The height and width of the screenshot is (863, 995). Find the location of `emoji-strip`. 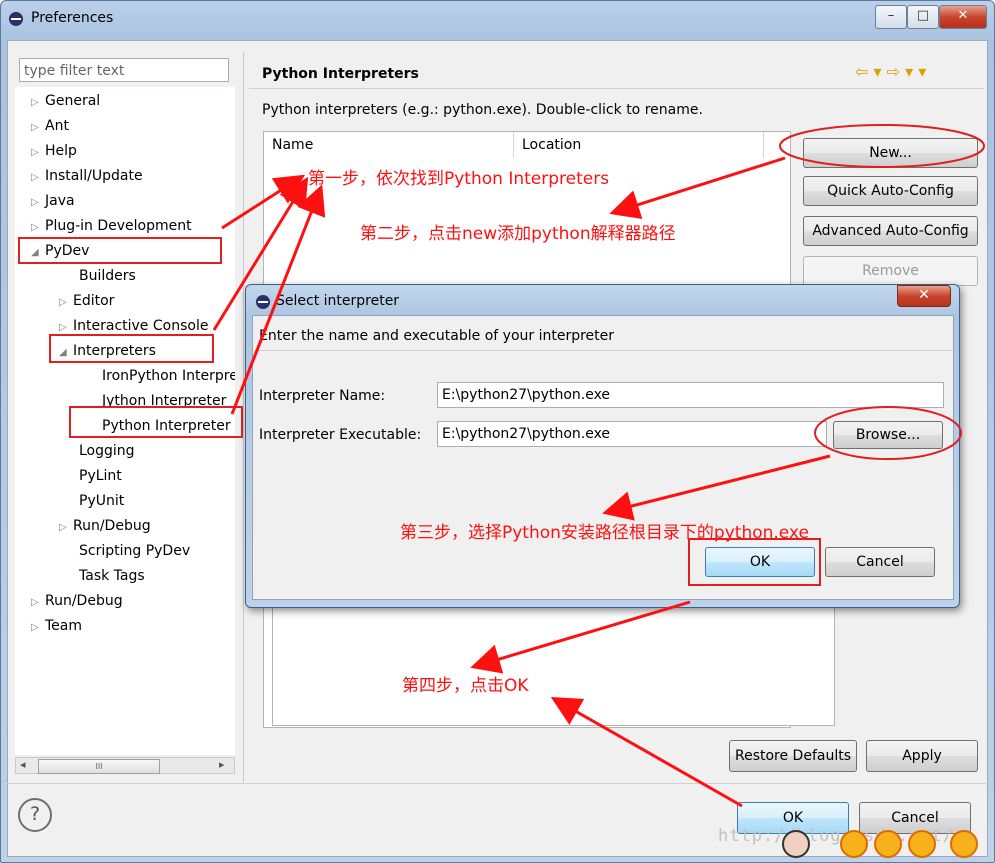

emoji-strip is located at coordinates (884, 843).